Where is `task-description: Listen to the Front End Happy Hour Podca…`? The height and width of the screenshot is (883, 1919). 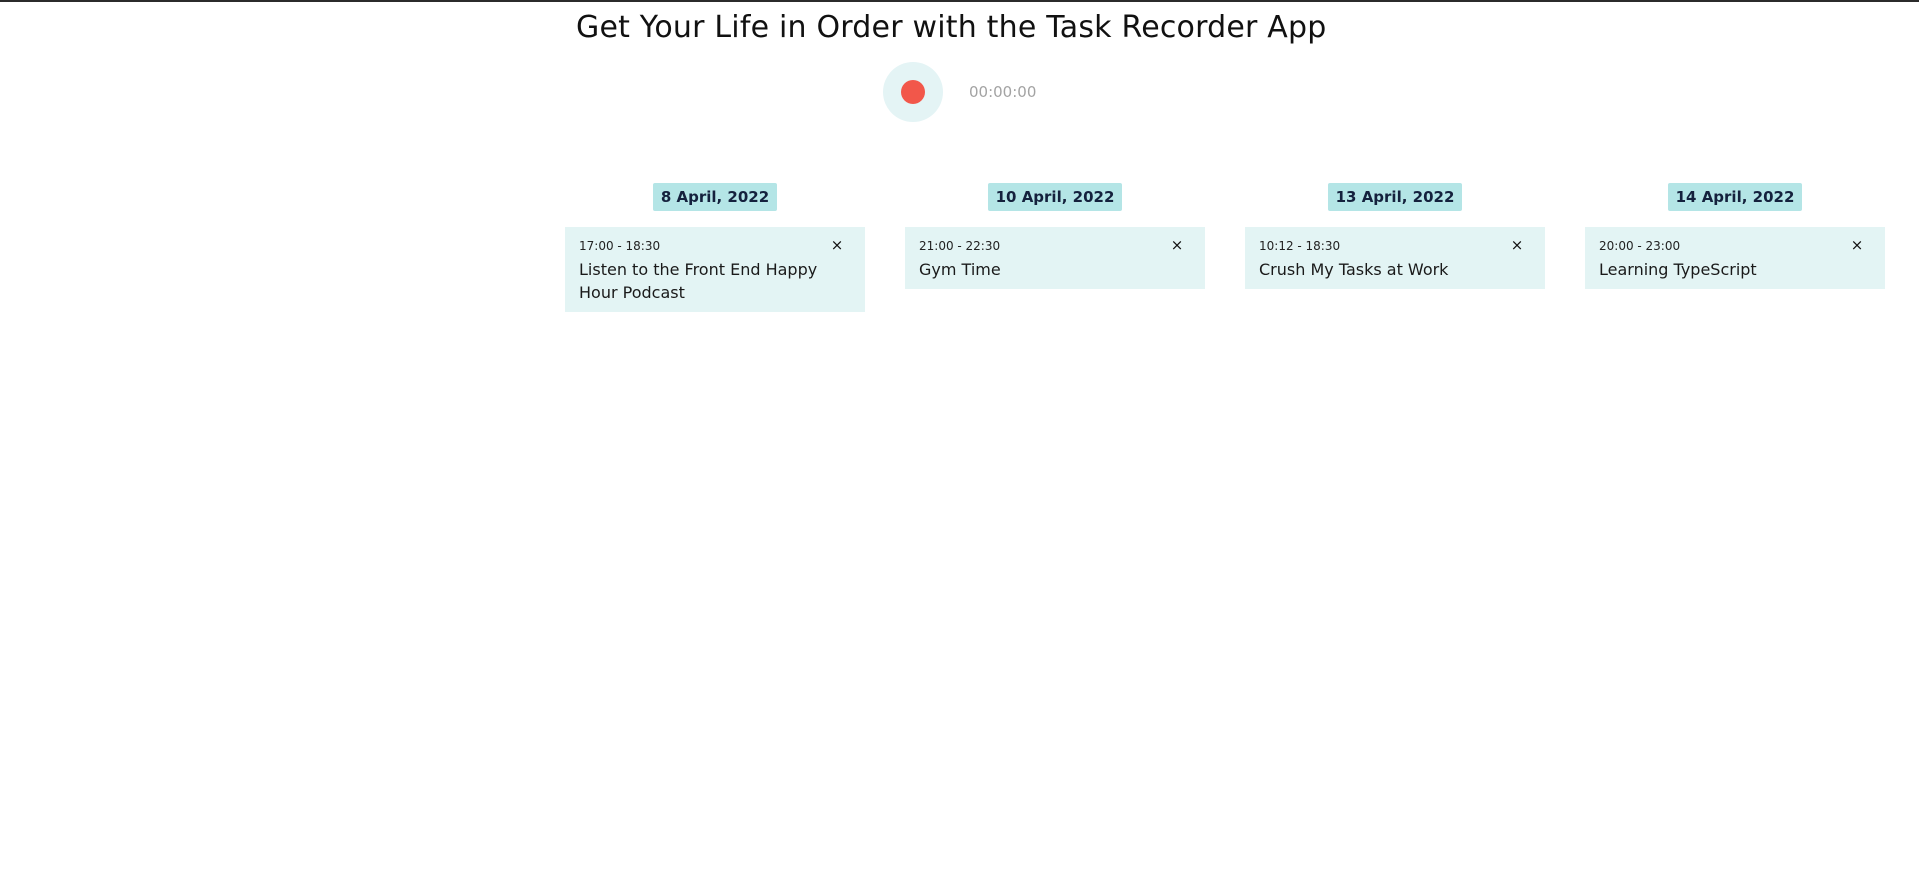
task-description: Listen to the Front End Happy Hour Podca… is located at coordinates (698, 281).